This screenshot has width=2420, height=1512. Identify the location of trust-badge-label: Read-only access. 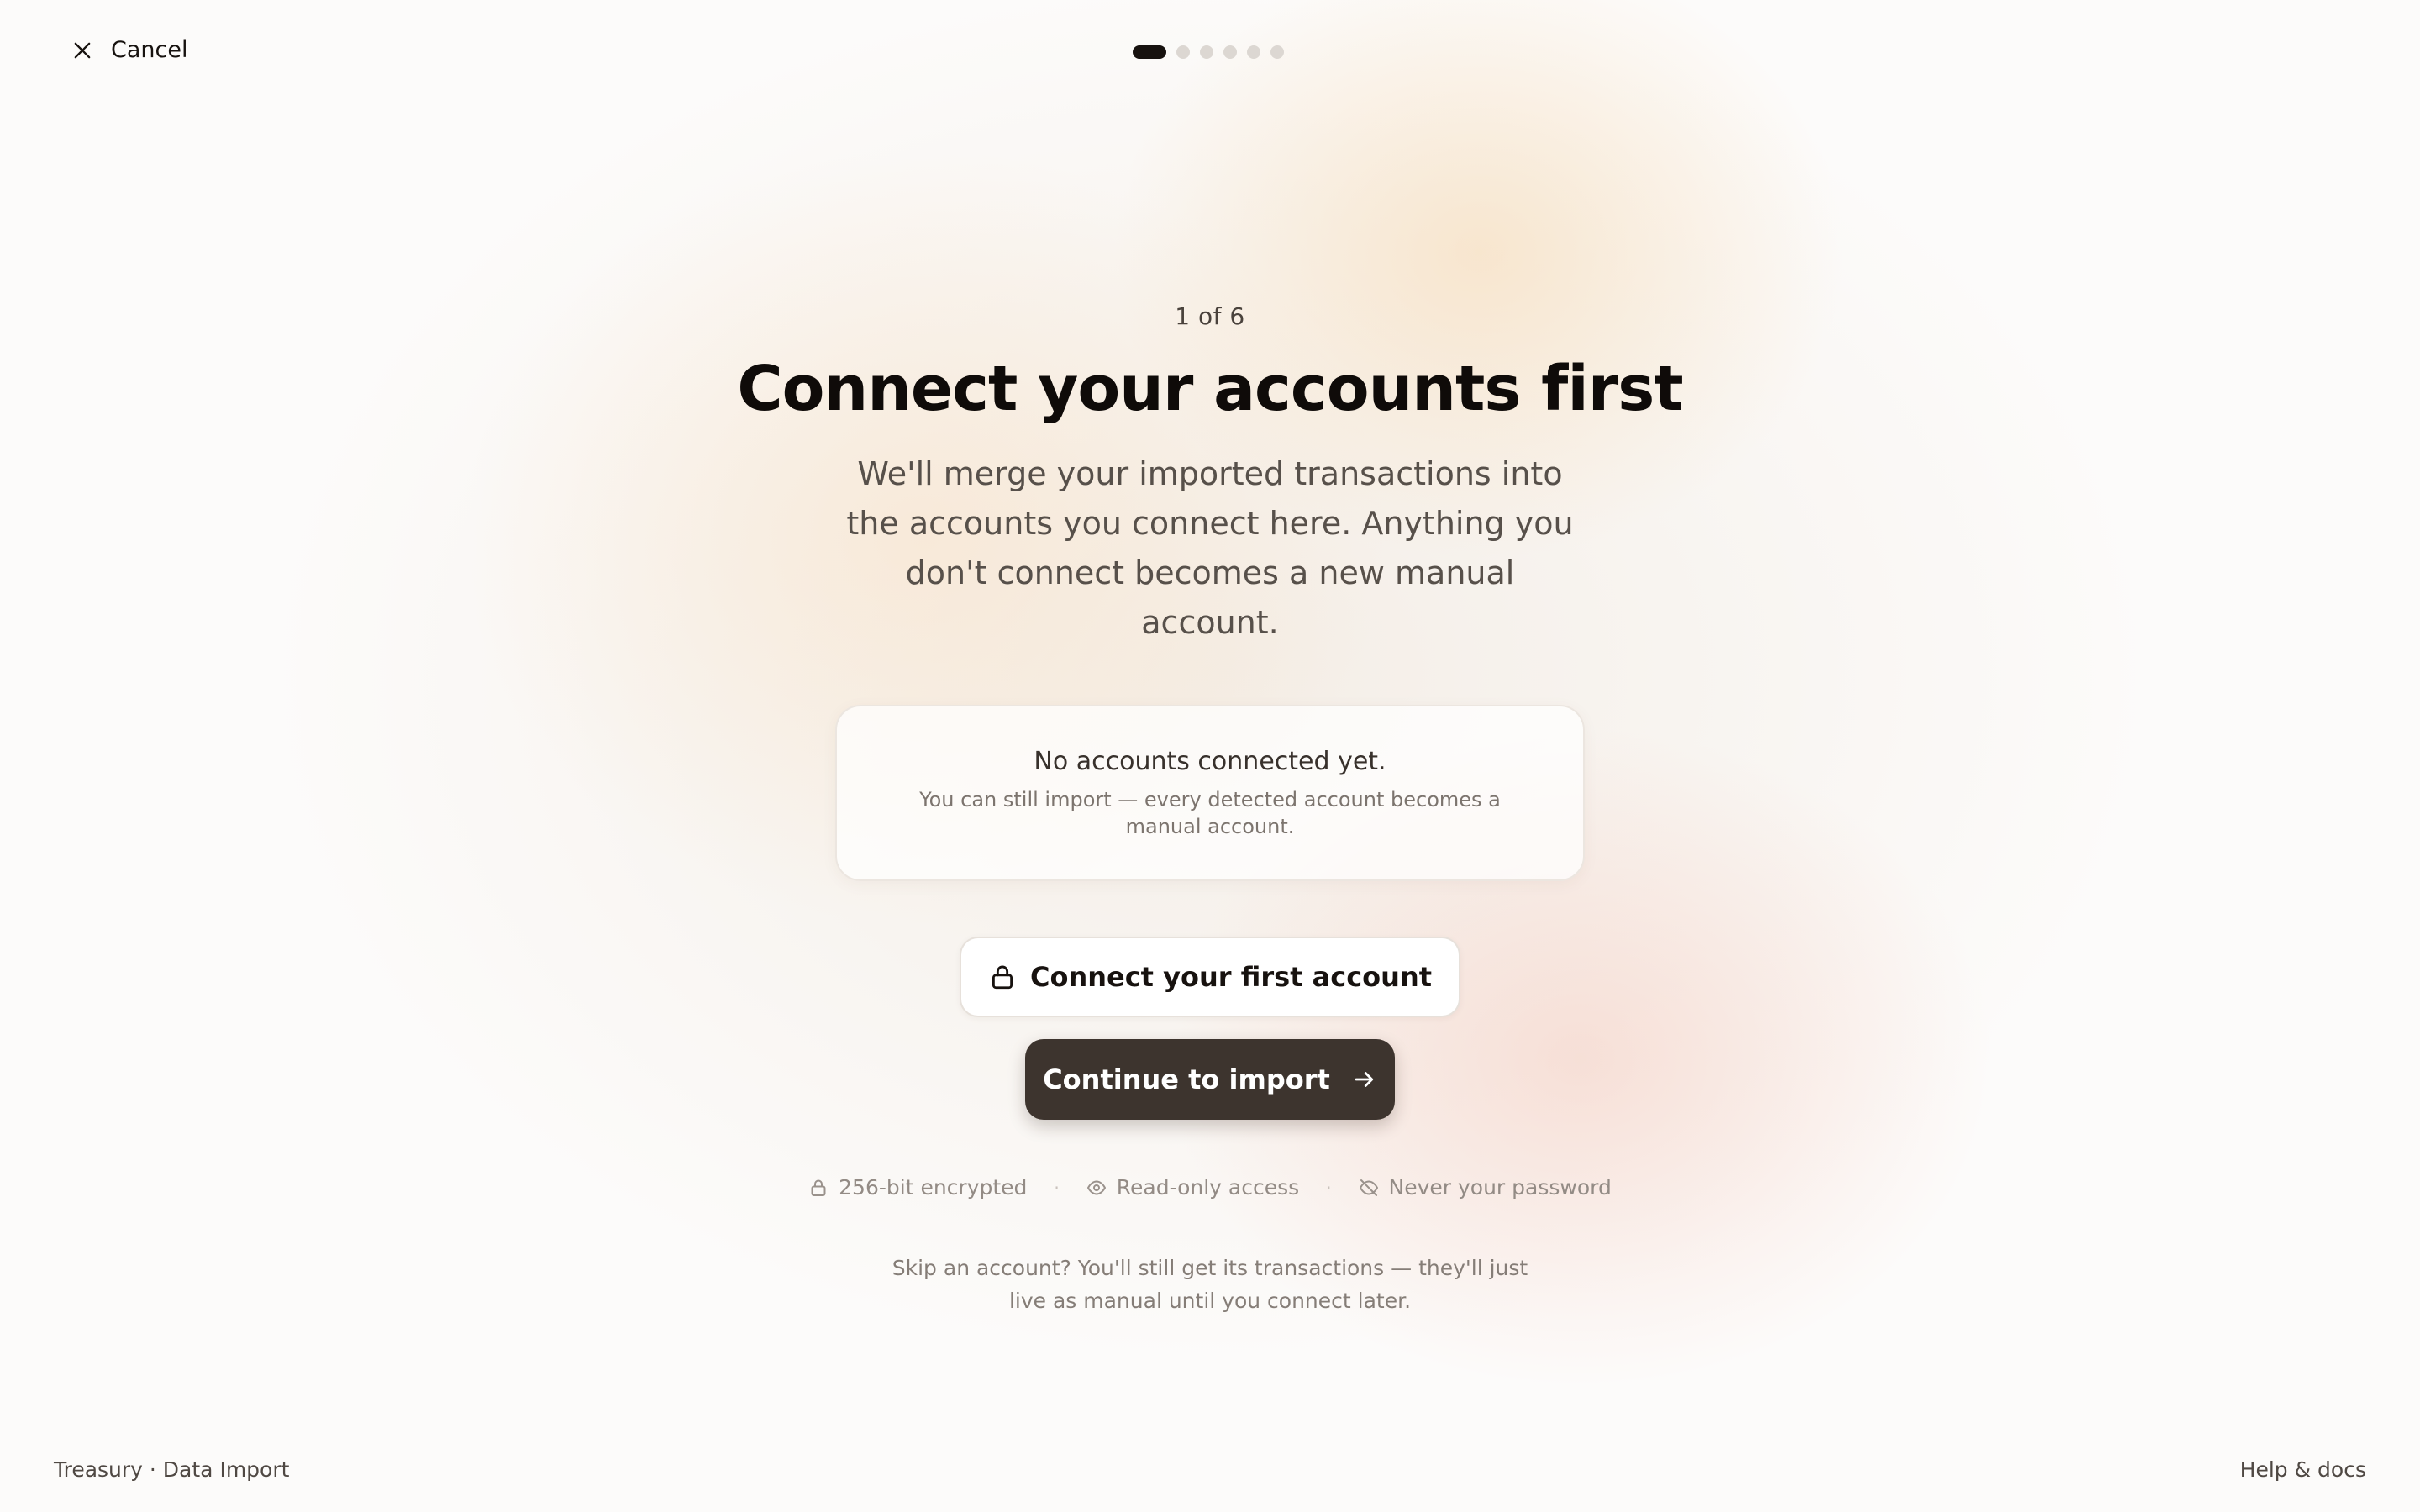
(1208, 1187).